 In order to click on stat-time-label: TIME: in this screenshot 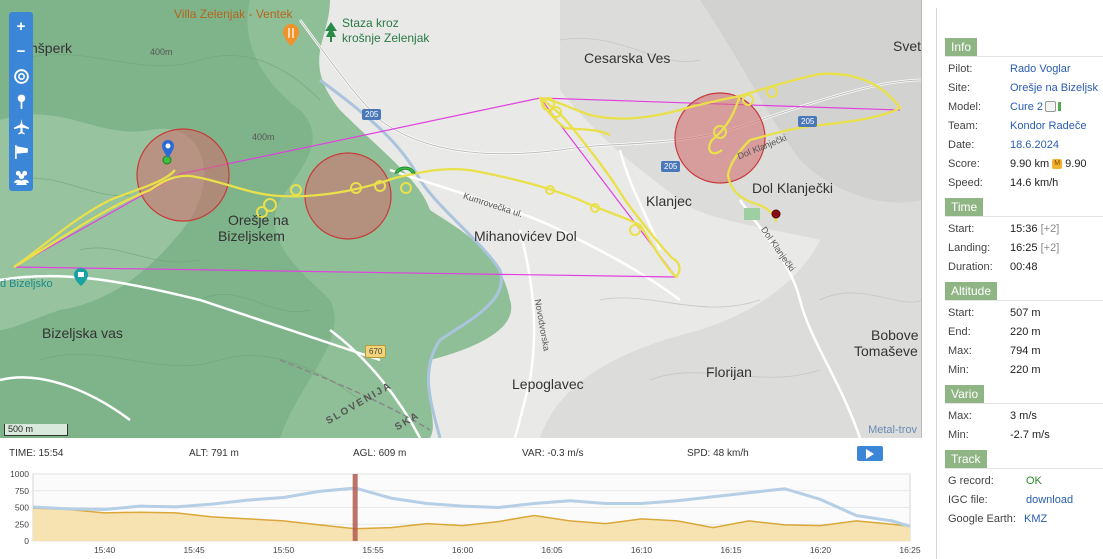, I will do `click(22, 453)`.